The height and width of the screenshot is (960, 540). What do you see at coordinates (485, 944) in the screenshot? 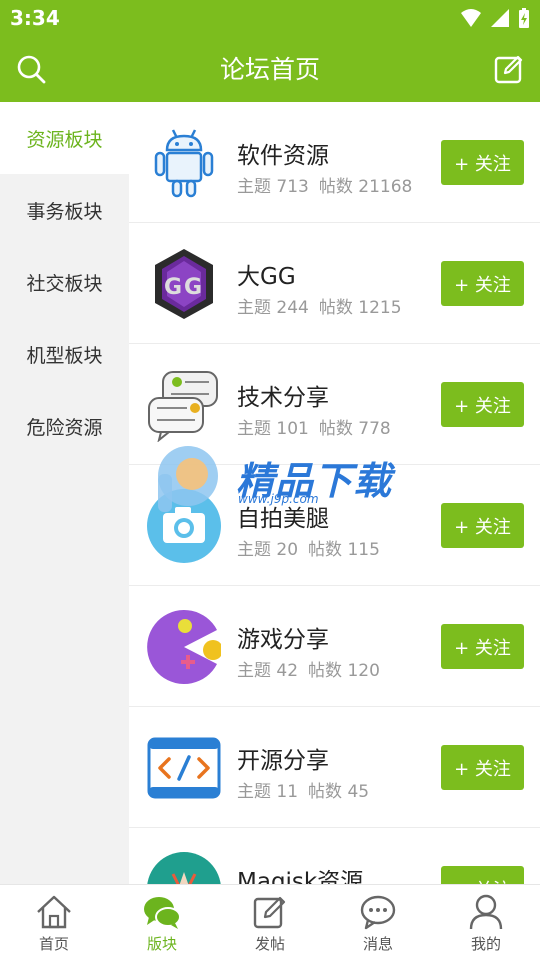
I see `nav-label: 我的` at bounding box center [485, 944].